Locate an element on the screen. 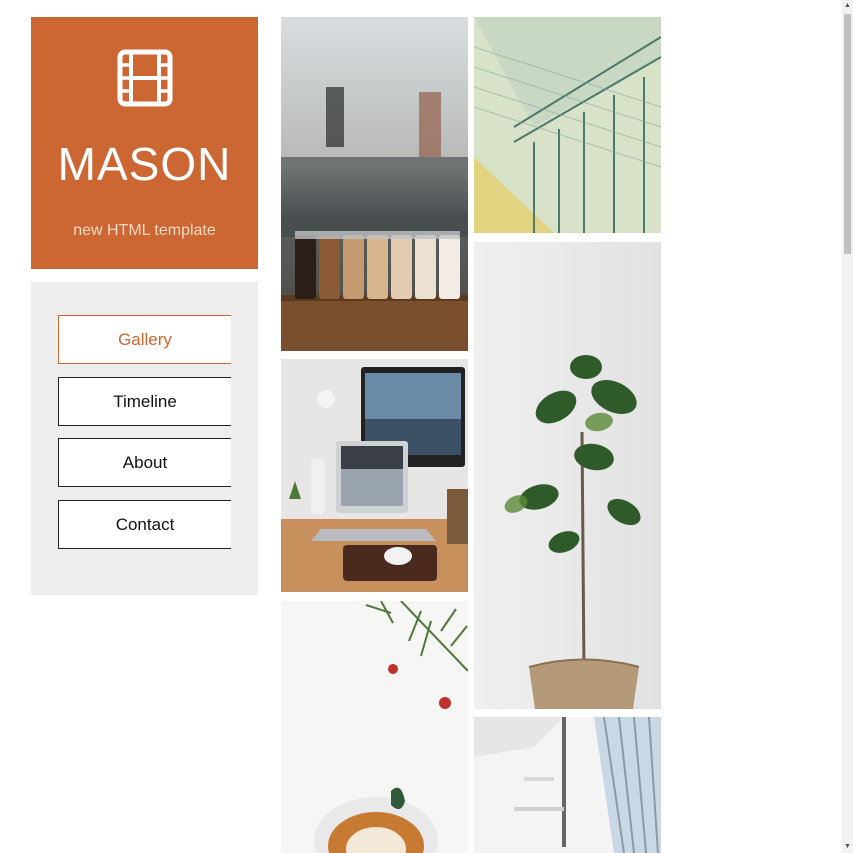 Image resolution: width=853 pixels, height=853 pixels. nav-contact-button: Contact is located at coordinates (144, 524).